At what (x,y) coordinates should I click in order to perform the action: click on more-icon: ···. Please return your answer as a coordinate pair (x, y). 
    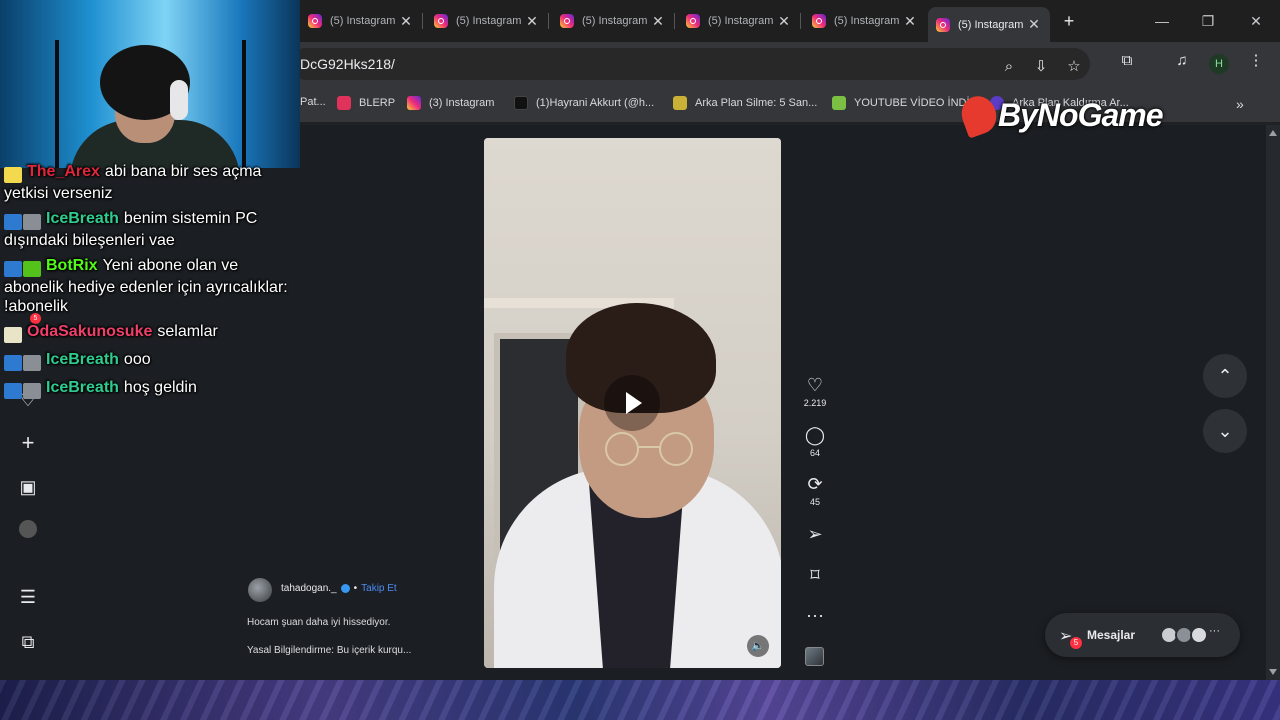
    Looking at the image, I should click on (815, 615).